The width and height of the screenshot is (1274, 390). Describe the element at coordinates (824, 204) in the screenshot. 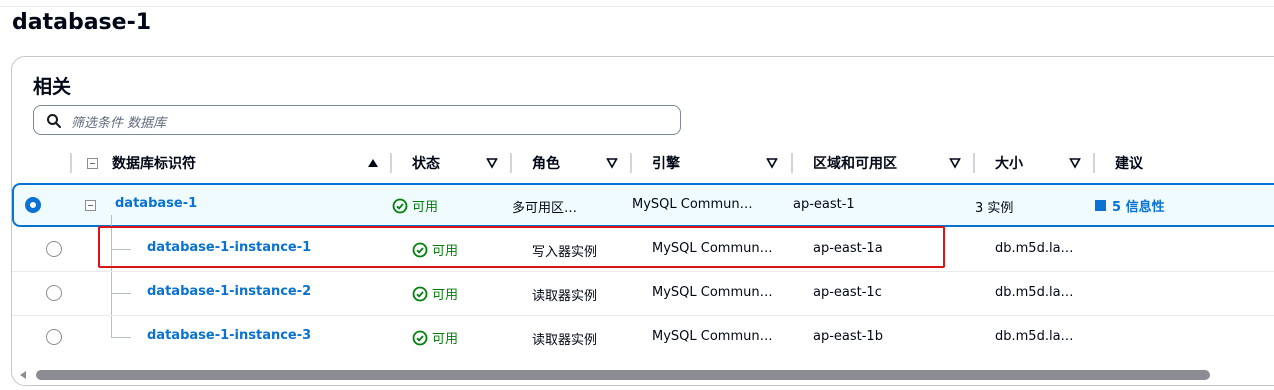

I see `region-cell: ap-east-1` at that location.